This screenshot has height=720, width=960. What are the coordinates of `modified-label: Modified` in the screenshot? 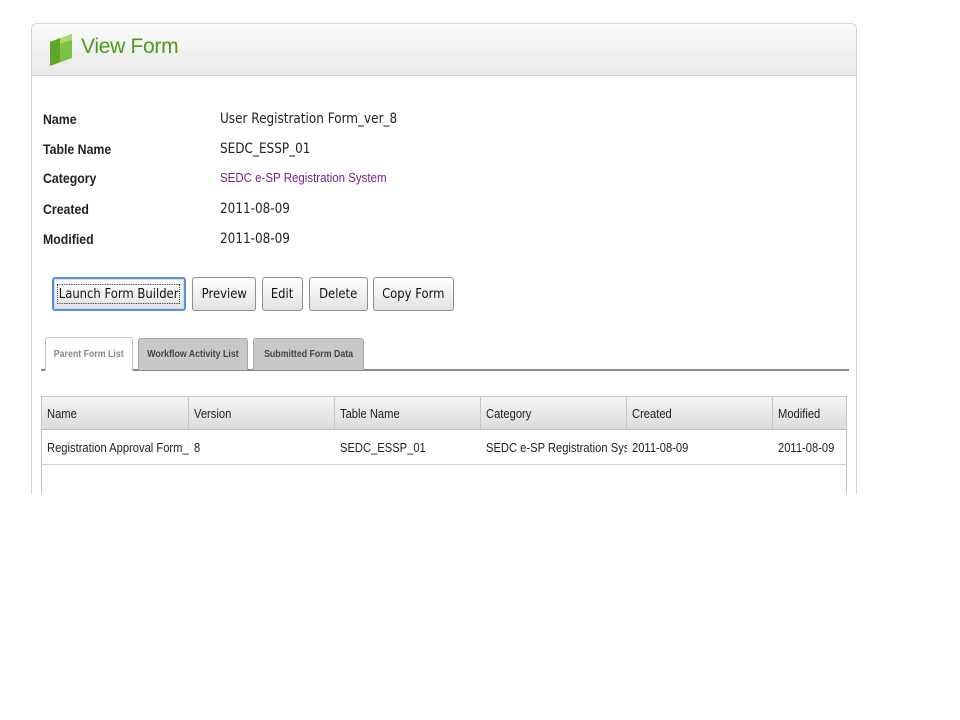 It's located at (68, 239).